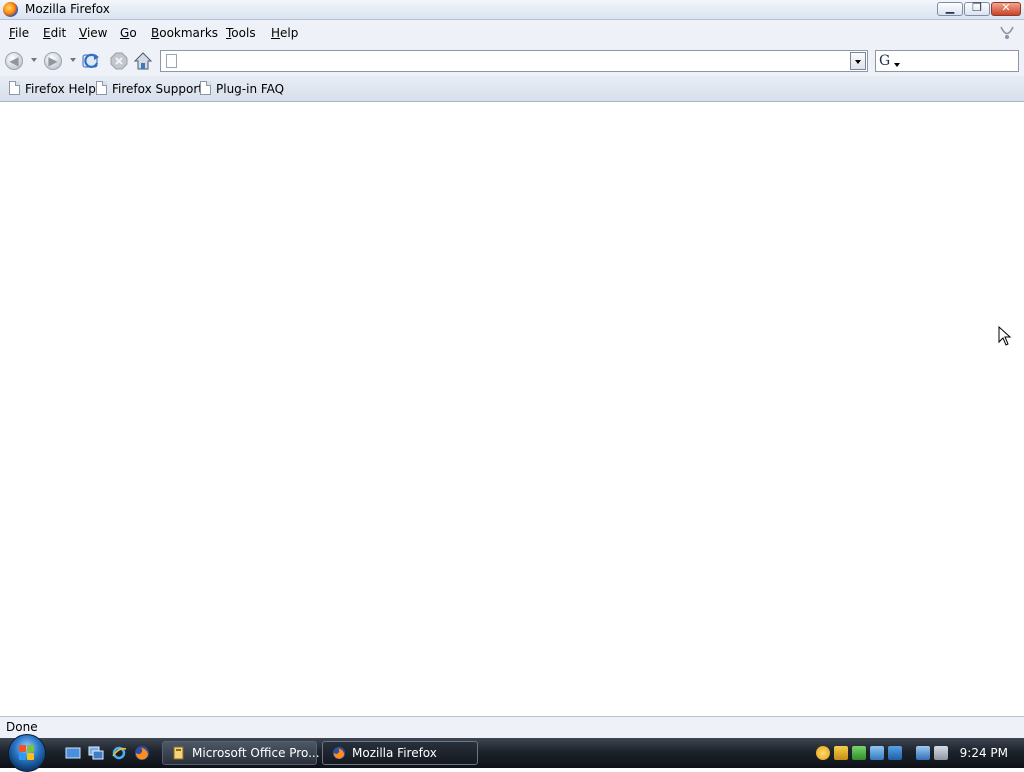  Describe the element at coordinates (184, 33) in the screenshot. I see `menu-bookmarks: Bookmarks` at that location.